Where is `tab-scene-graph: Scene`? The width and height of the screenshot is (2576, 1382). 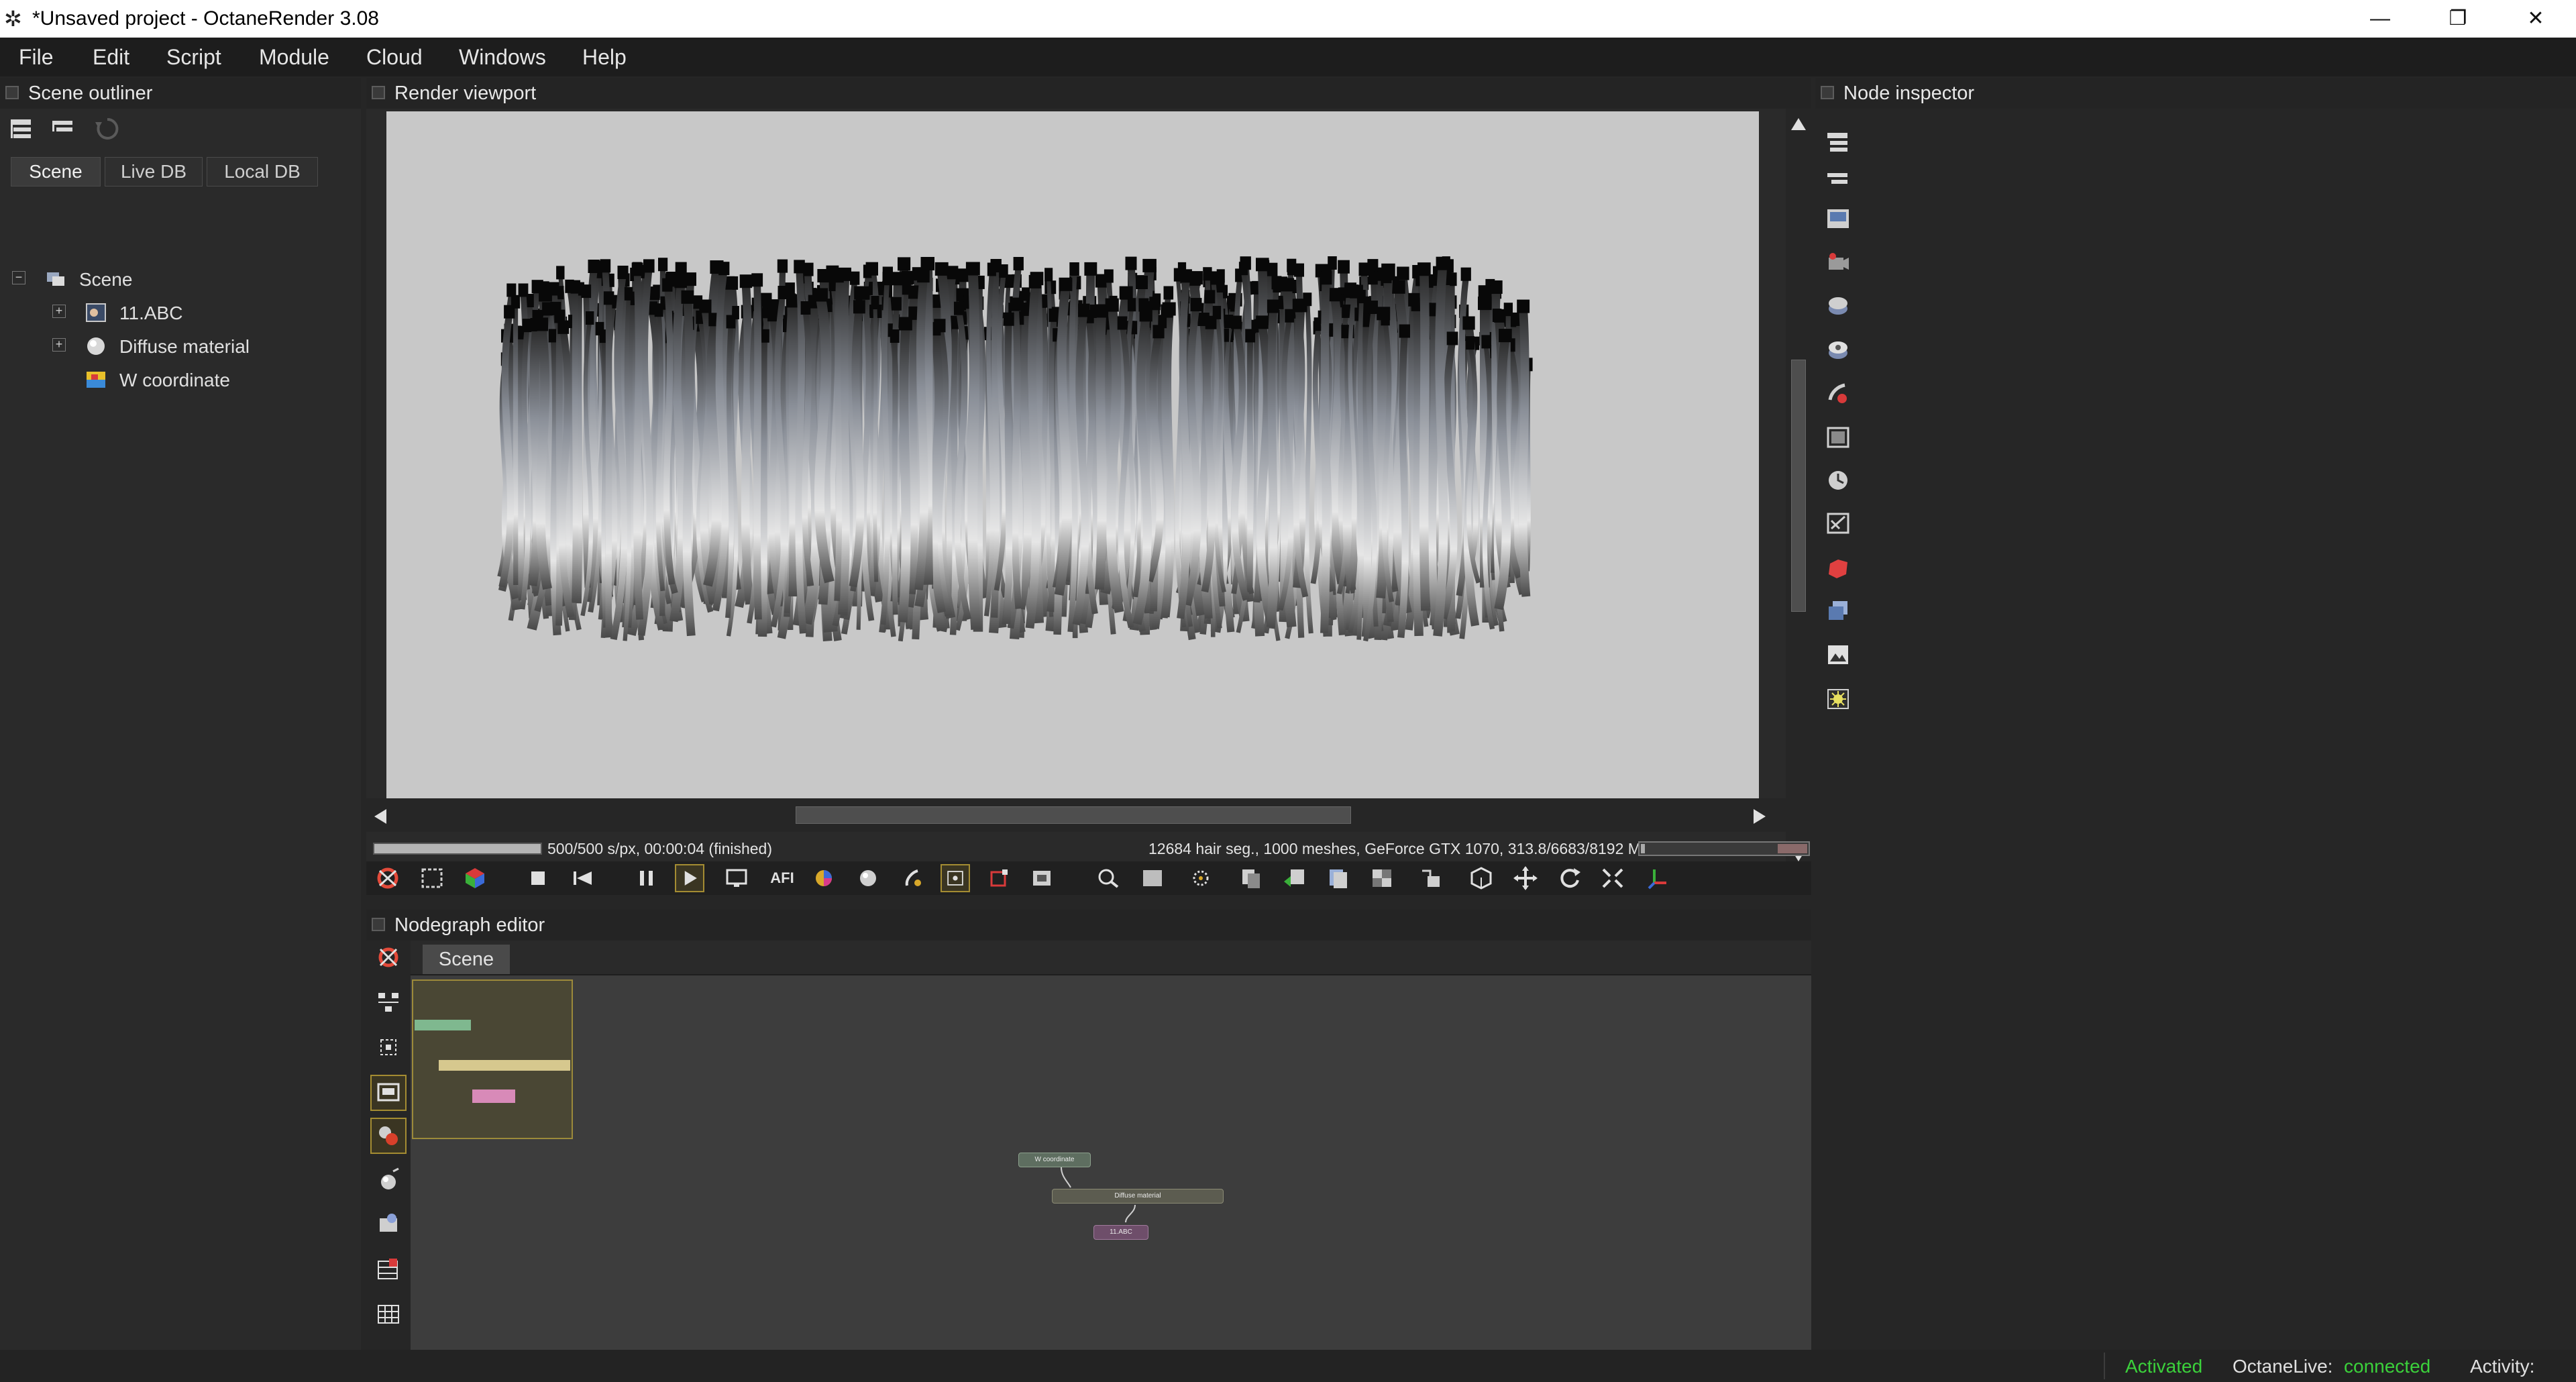
tab-scene-graph: Scene is located at coordinates (466, 959).